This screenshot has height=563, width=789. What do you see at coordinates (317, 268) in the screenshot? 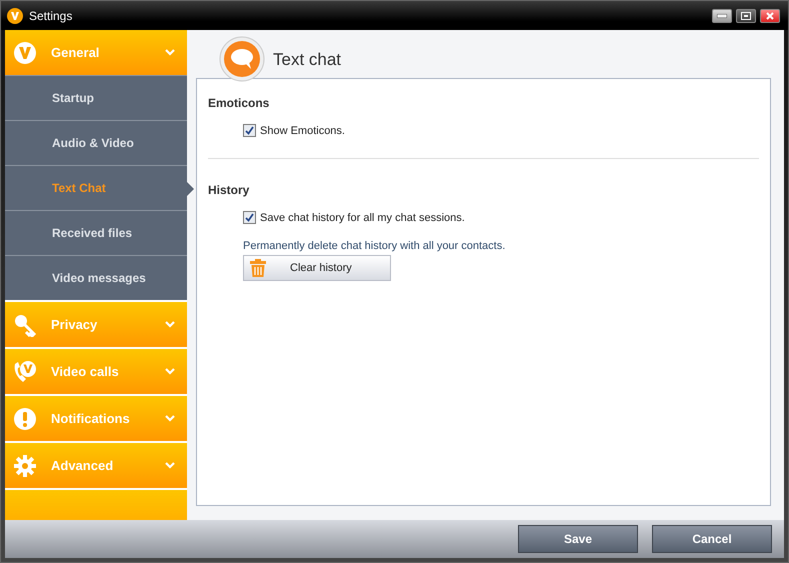
I see `clear-history-button: Clear history` at bounding box center [317, 268].